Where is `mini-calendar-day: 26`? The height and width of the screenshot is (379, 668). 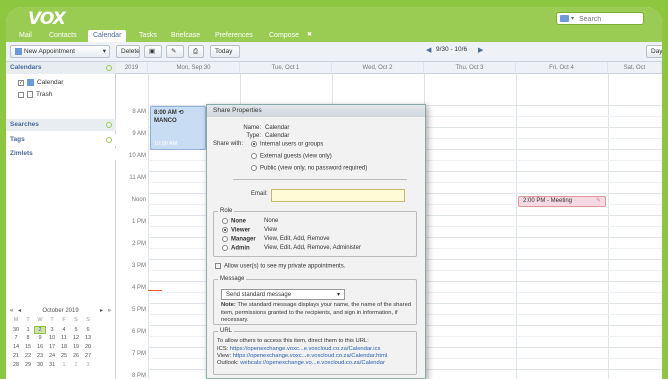 mini-calendar-day: 26 is located at coordinates (76, 356).